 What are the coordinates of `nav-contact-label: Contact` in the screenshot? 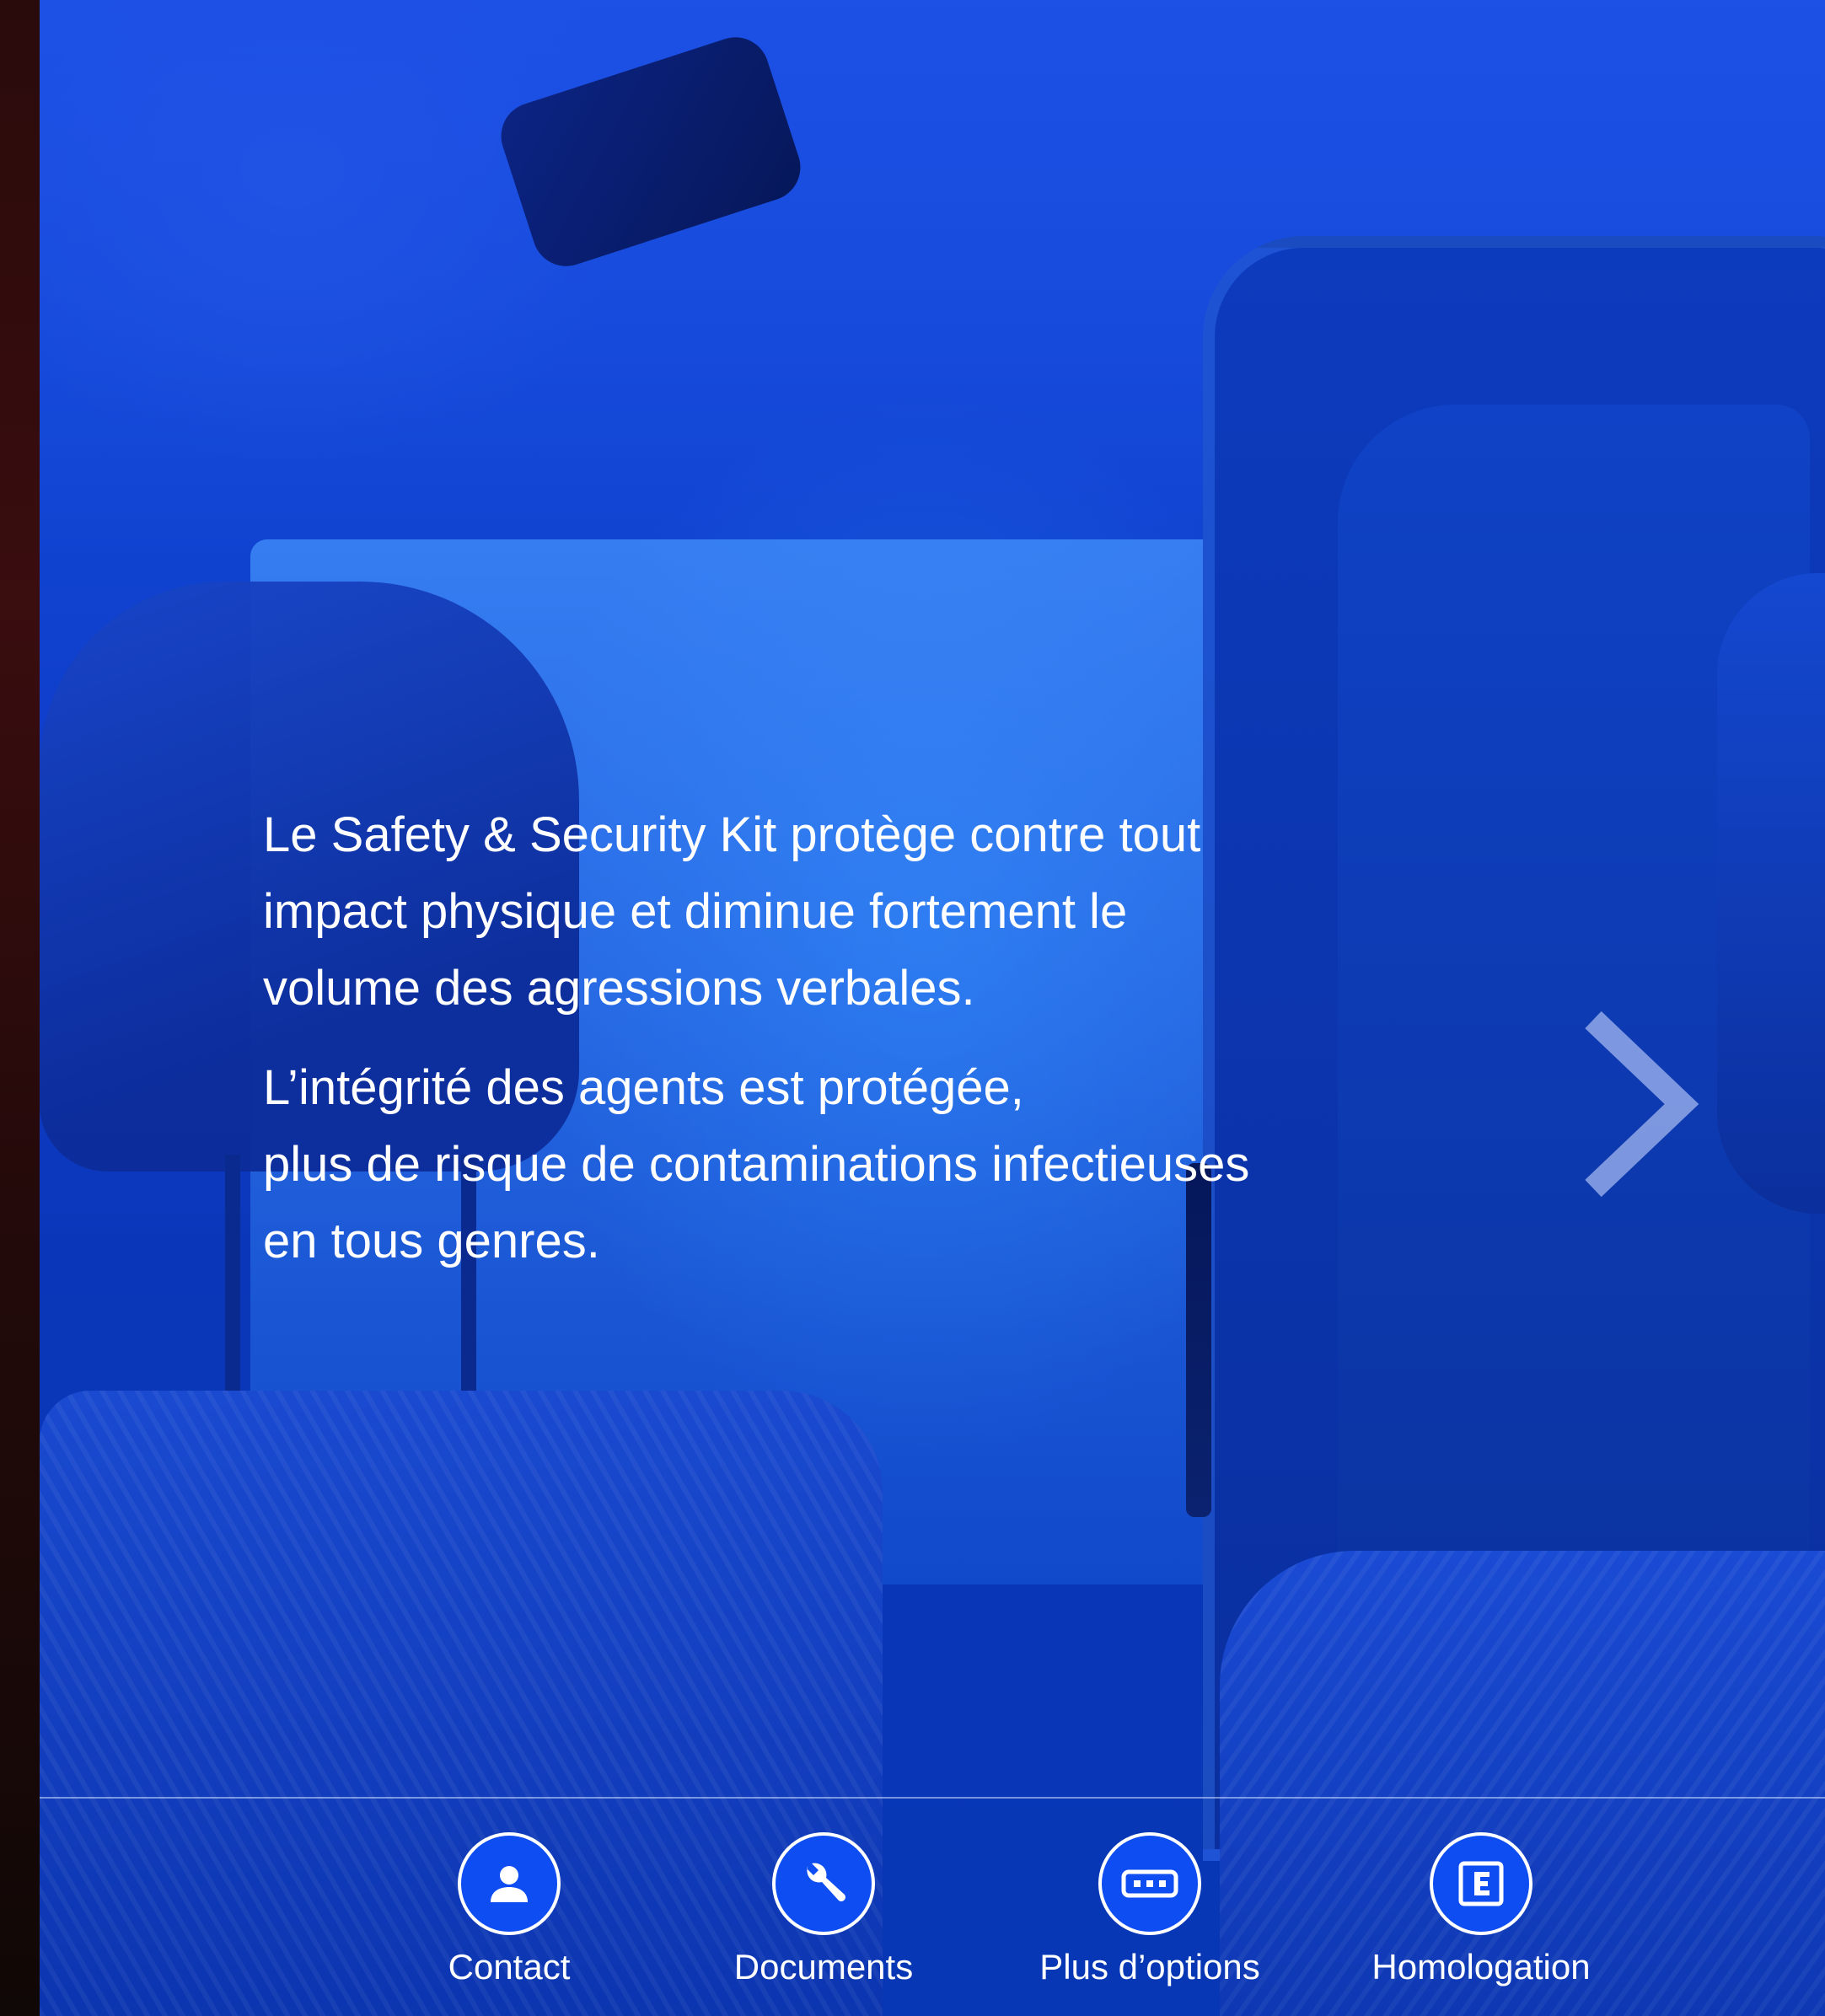 It's located at (509, 1967).